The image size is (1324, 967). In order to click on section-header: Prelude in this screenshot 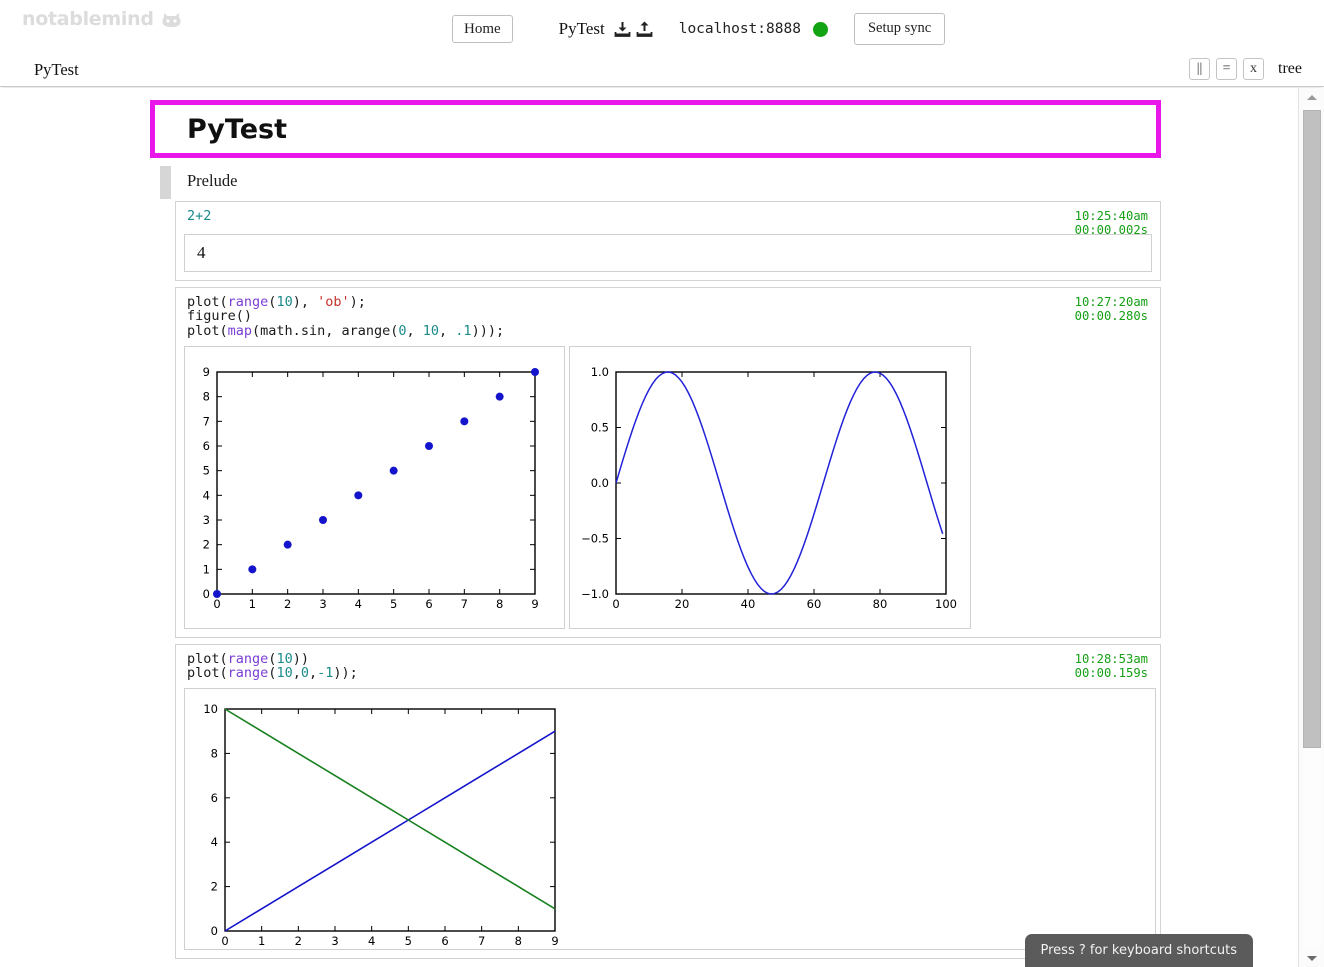, I will do `click(660, 183)`.